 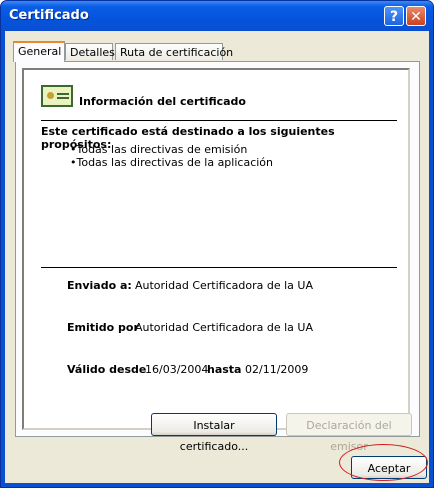 I want to click on issued-to-label: Enviado a:, so click(x=99, y=285).